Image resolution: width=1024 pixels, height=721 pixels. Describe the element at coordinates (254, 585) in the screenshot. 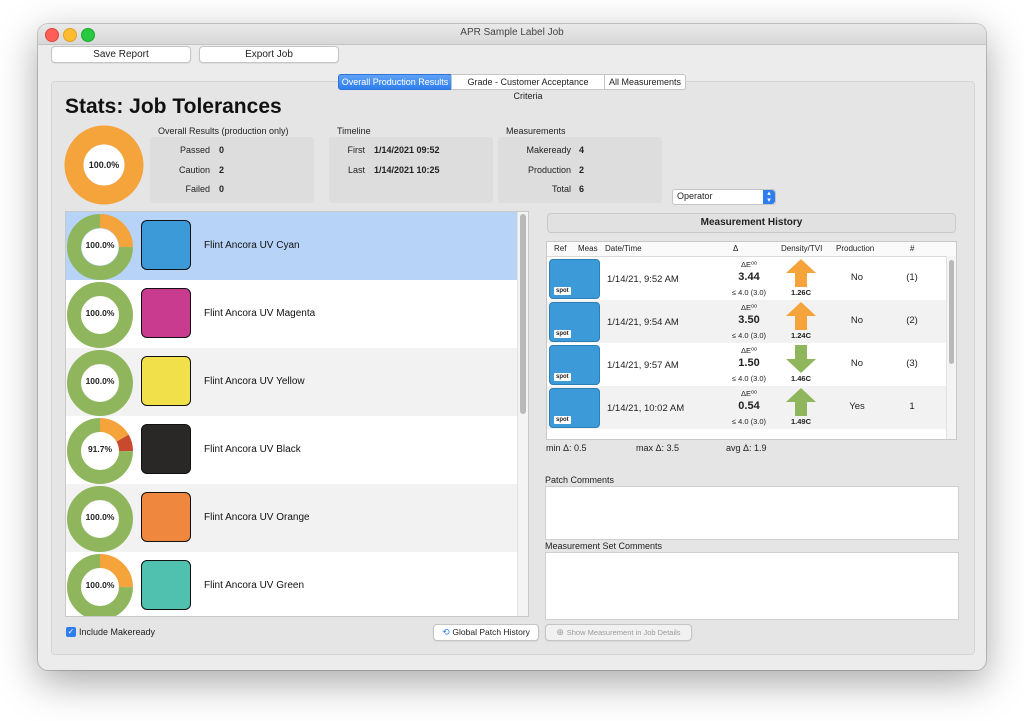

I see `patch-name: Flint Ancora UV Green` at that location.